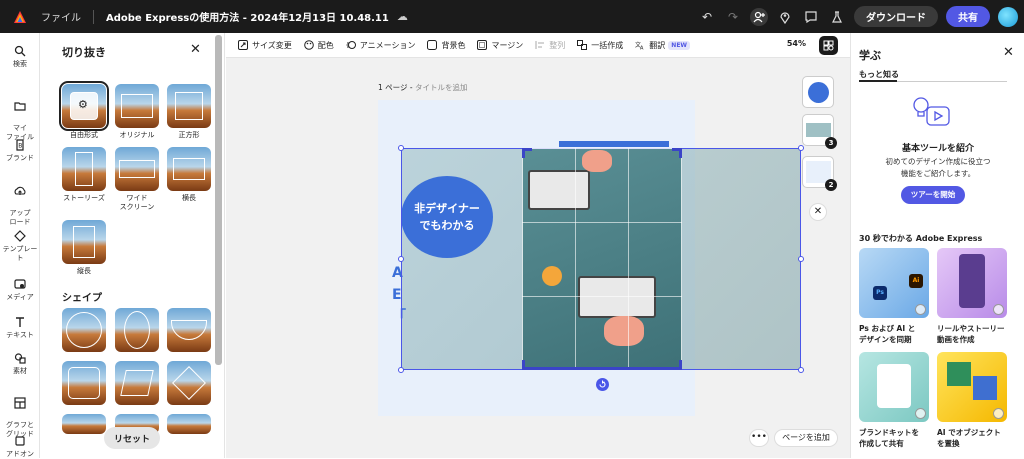  Describe the element at coordinates (796, 43) in the screenshot. I see `zoom-level: 54%` at that location.